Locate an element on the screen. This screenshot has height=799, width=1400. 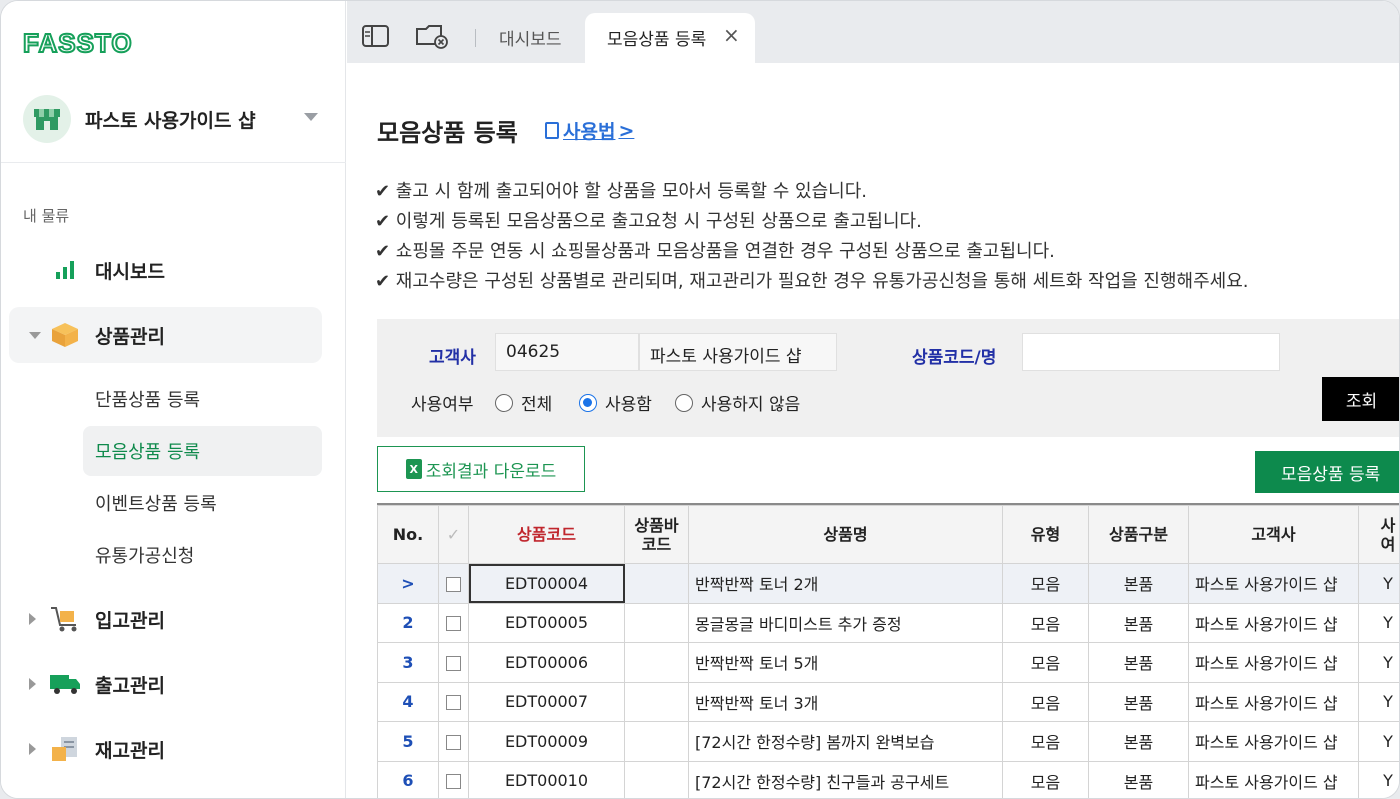
row-number: 2 is located at coordinates (408, 622).